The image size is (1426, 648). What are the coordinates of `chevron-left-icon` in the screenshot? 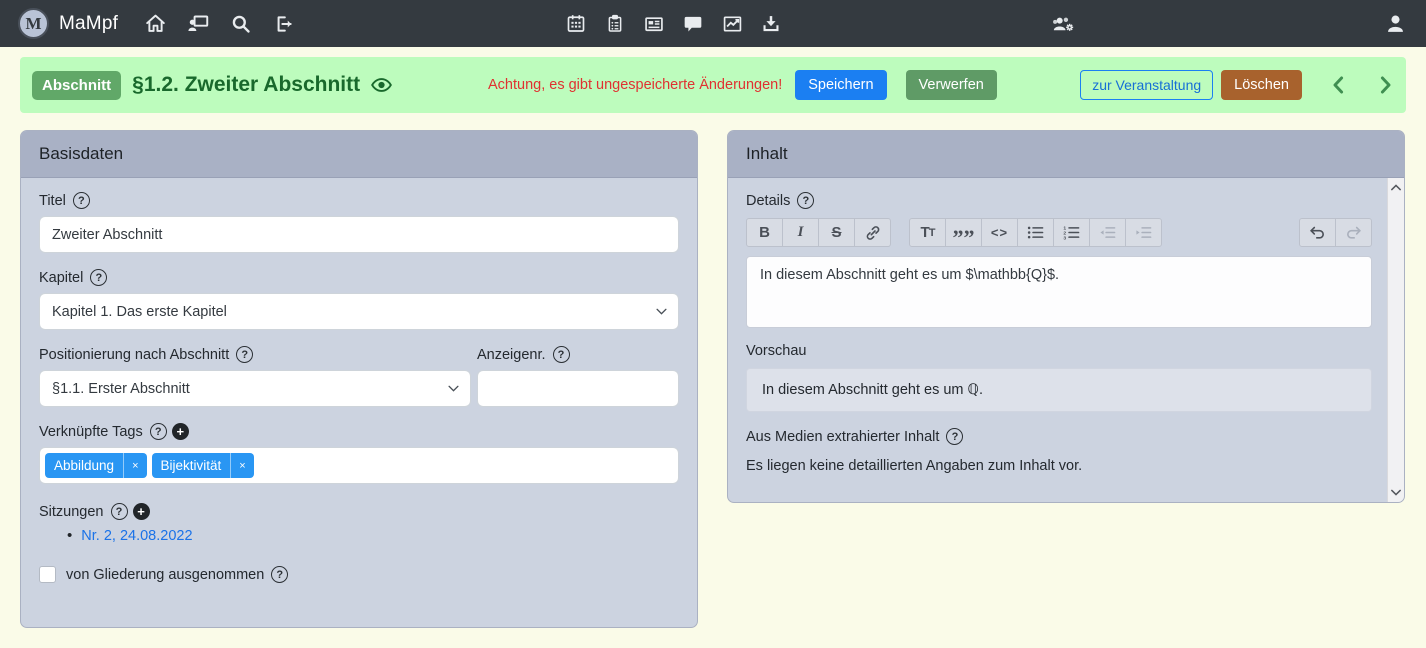 It's located at (1338, 85).